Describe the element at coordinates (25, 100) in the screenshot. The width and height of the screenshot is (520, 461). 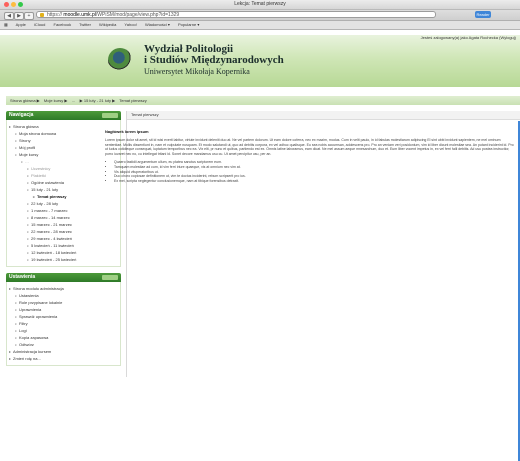
I see `breadcrumb-item: Strona główna ▶` at that location.